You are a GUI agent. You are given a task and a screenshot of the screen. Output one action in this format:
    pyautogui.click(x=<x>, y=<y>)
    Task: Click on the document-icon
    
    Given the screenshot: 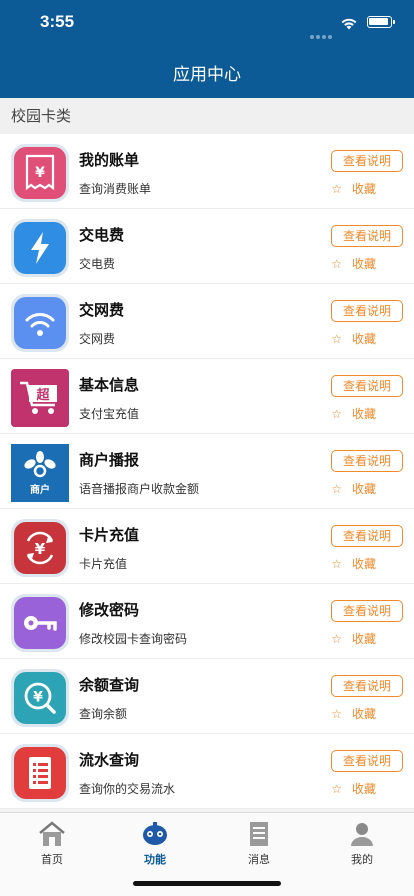 What is the action you would take?
    pyautogui.click(x=259, y=833)
    